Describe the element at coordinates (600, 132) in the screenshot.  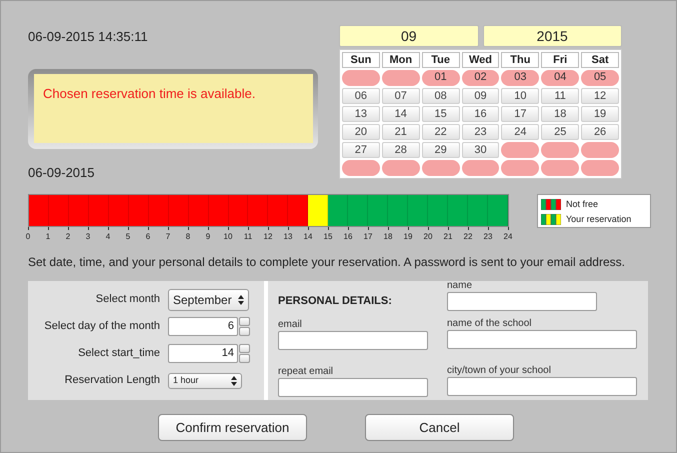
I see `day-cell: 26` at that location.